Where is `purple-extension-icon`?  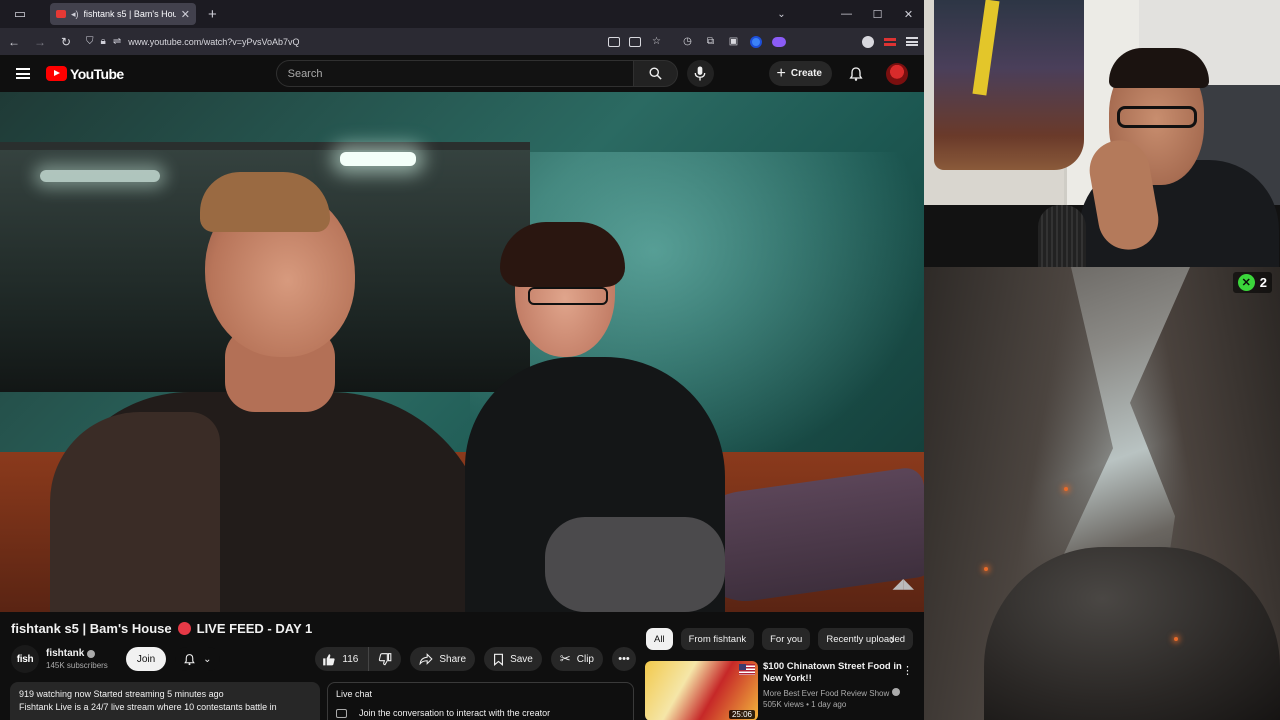
purple-extension-icon is located at coordinates (779, 41).